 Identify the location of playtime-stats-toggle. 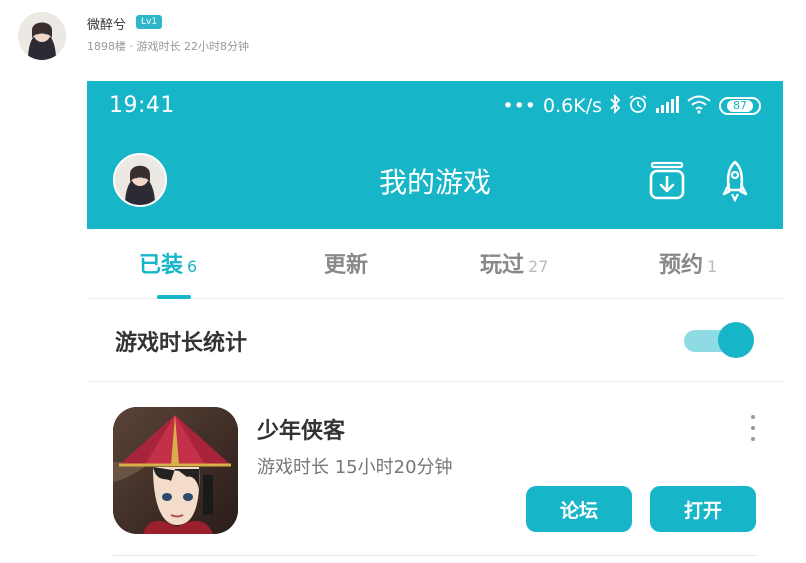
(720, 340).